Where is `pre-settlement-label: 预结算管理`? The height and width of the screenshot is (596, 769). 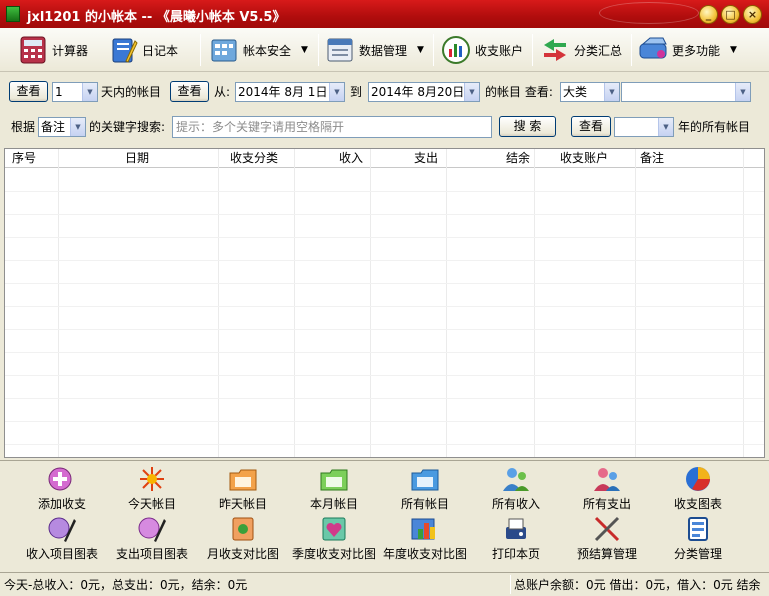
pre-settlement-label: 预结算管理 is located at coordinates (606, 554).